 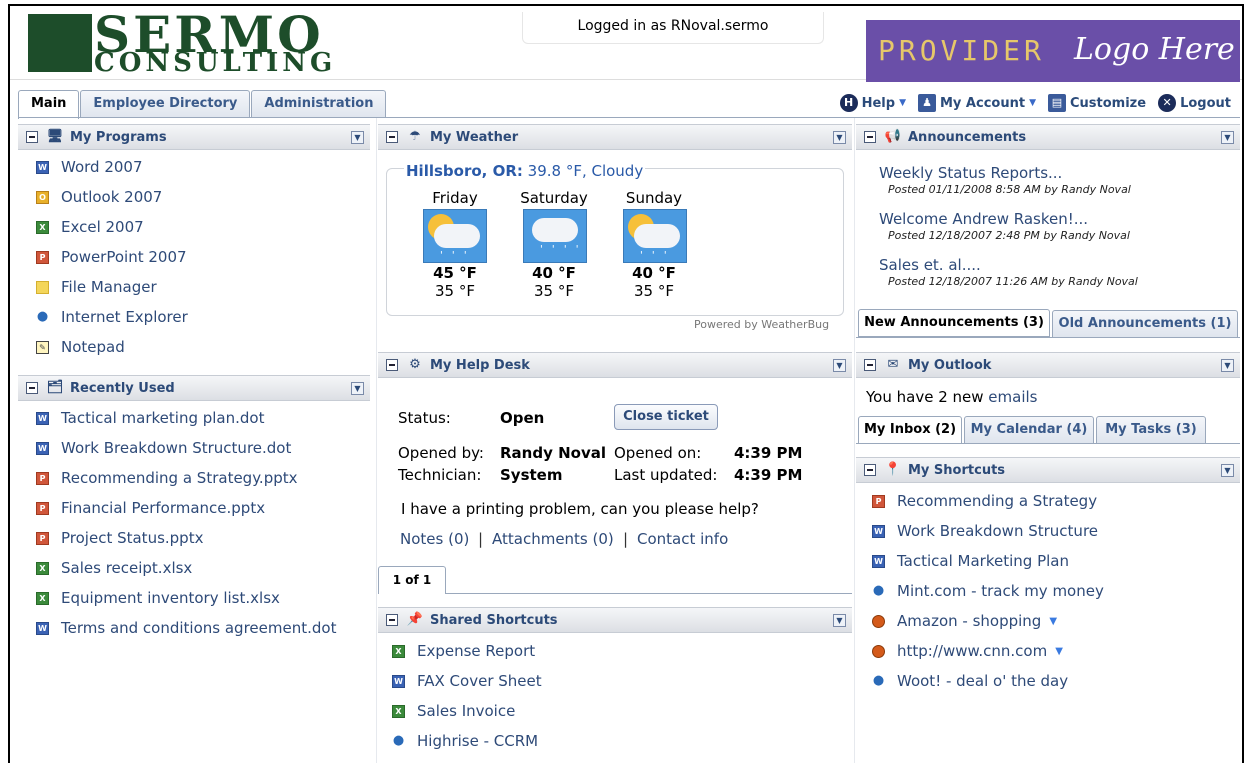 What do you see at coordinates (441, 453) in the screenshot?
I see `opened-by-label: Opened by:` at bounding box center [441, 453].